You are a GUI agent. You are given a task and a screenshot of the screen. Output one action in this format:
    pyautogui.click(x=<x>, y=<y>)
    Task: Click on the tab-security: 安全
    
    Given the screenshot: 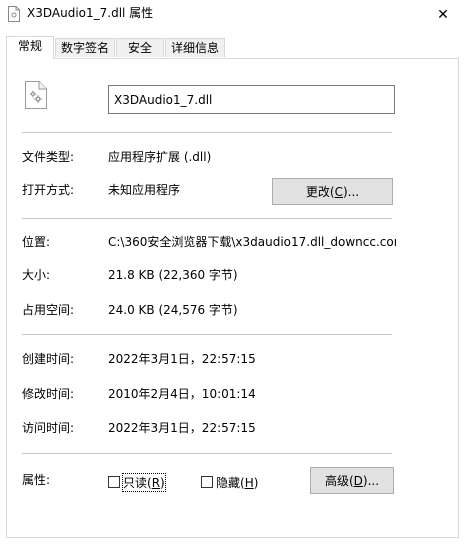 What is the action you would take?
    pyautogui.click(x=140, y=47)
    